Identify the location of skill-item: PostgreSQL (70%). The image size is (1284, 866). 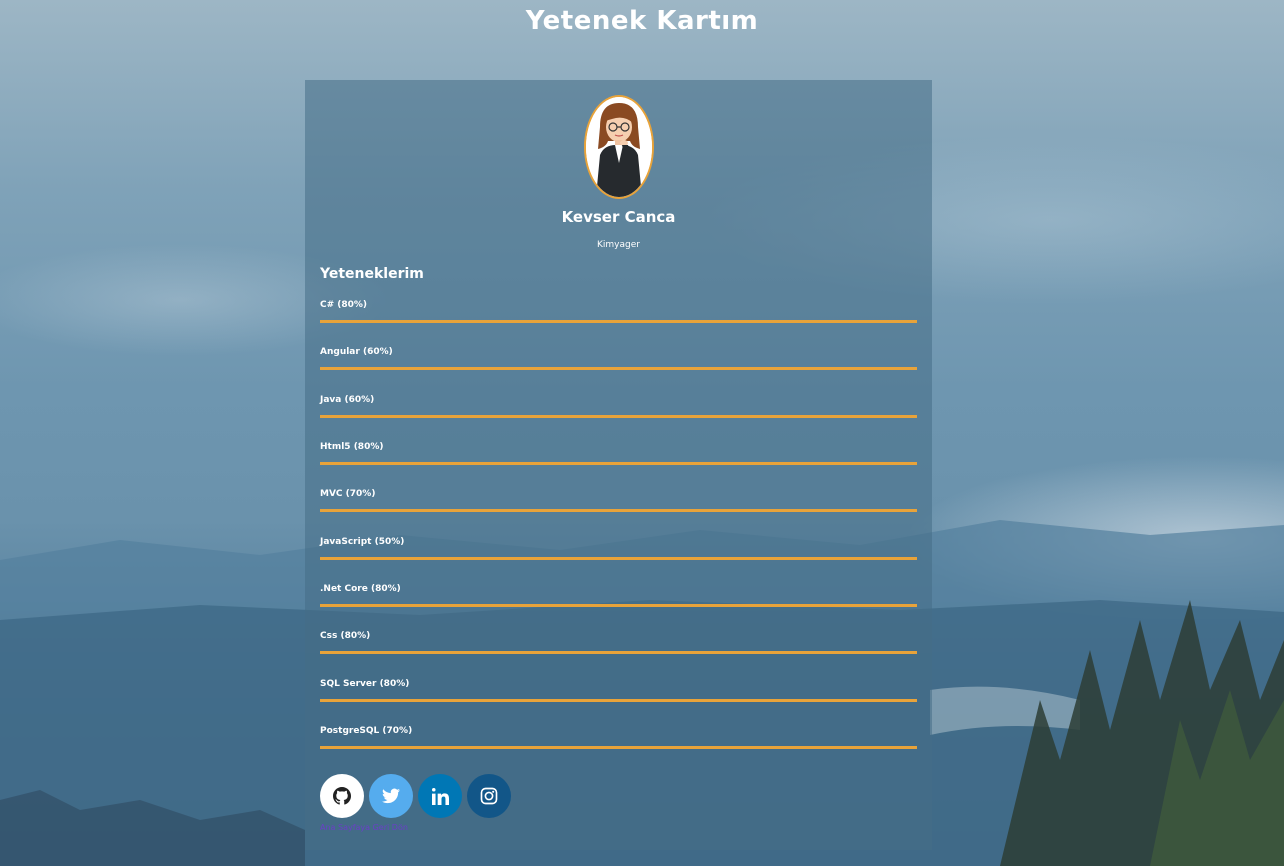
(618, 749).